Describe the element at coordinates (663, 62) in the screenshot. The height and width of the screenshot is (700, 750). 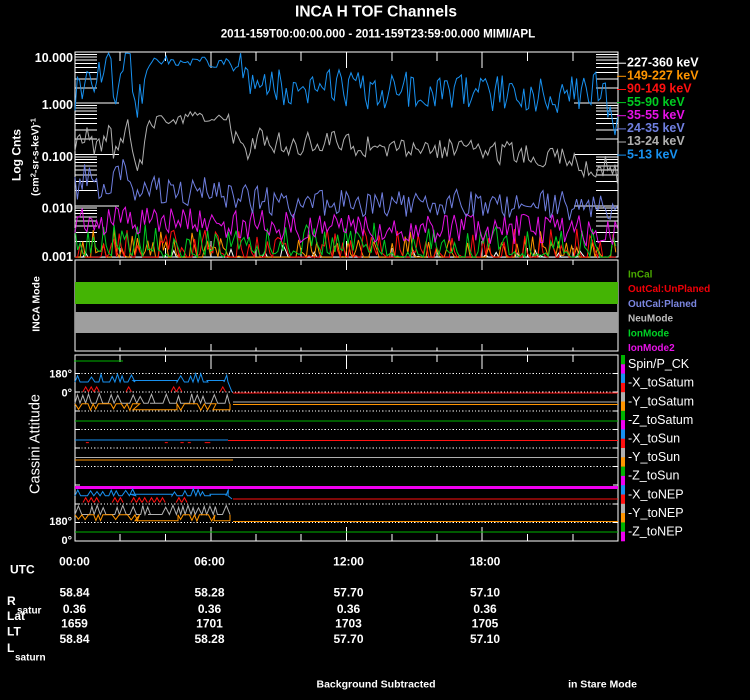
I see `svg-text: 227-360 keV` at that location.